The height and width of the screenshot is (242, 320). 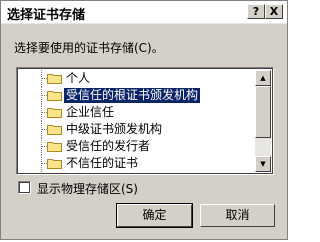 What do you see at coordinates (102, 163) in the screenshot?
I see `store-item-label: 不信任的证书` at bounding box center [102, 163].